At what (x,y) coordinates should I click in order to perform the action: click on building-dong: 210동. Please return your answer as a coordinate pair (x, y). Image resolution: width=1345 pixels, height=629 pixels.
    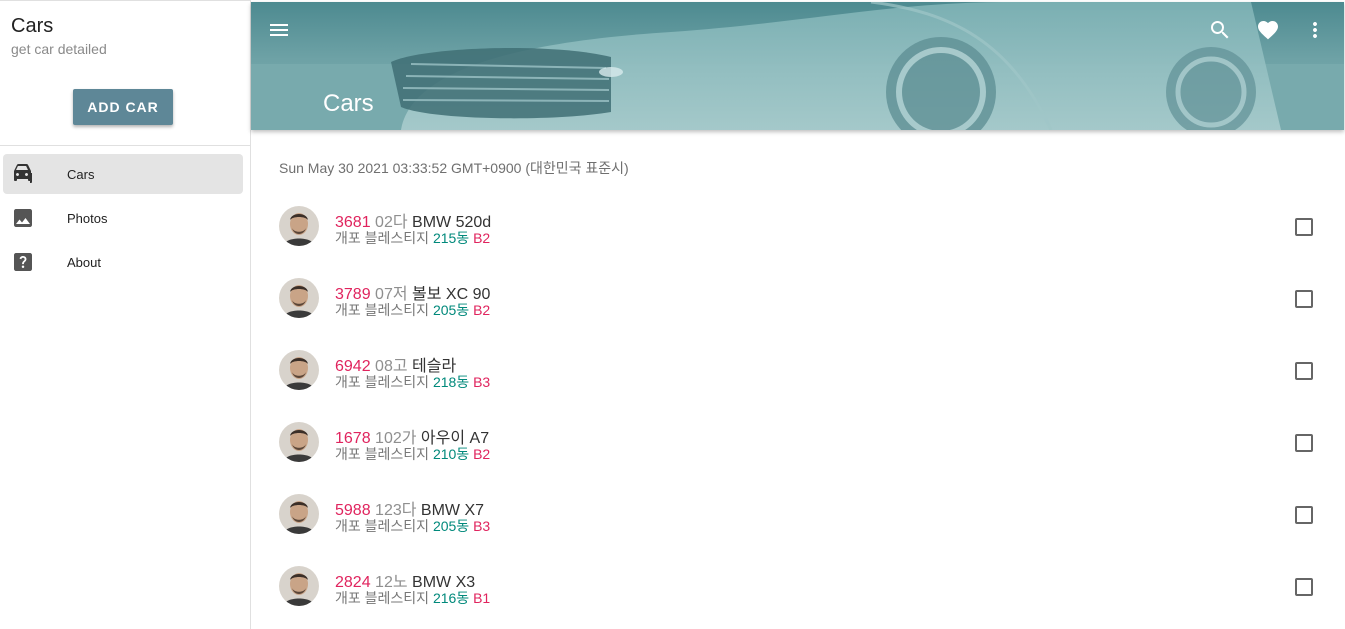
    Looking at the image, I should click on (451, 454).